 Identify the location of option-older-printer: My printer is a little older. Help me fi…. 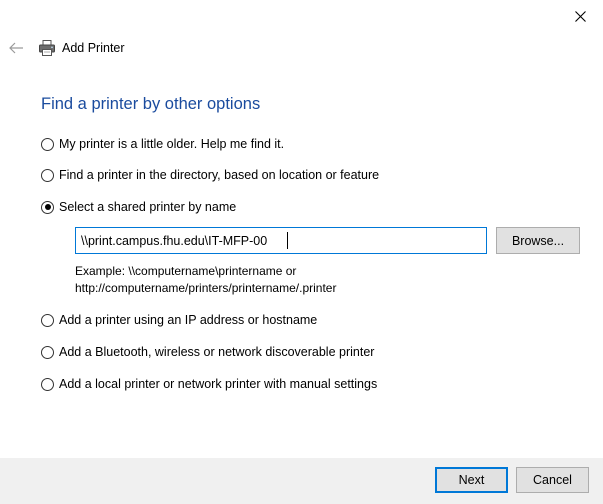
(162, 144).